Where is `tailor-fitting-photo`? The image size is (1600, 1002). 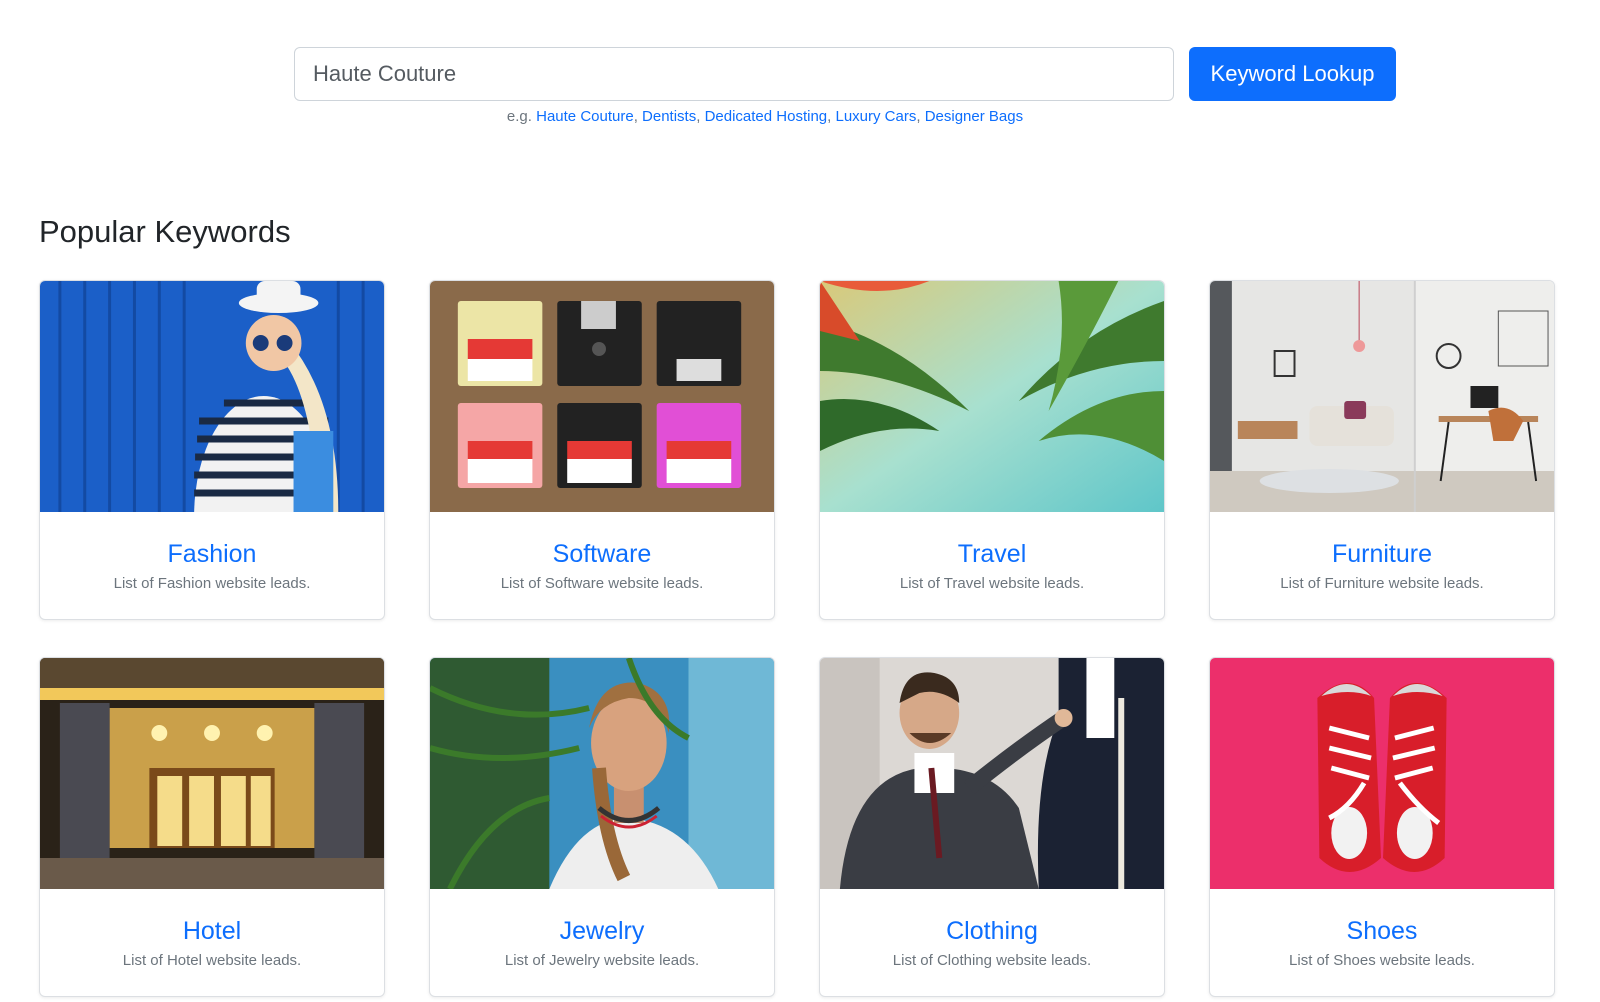 tailor-fitting-photo is located at coordinates (992, 773).